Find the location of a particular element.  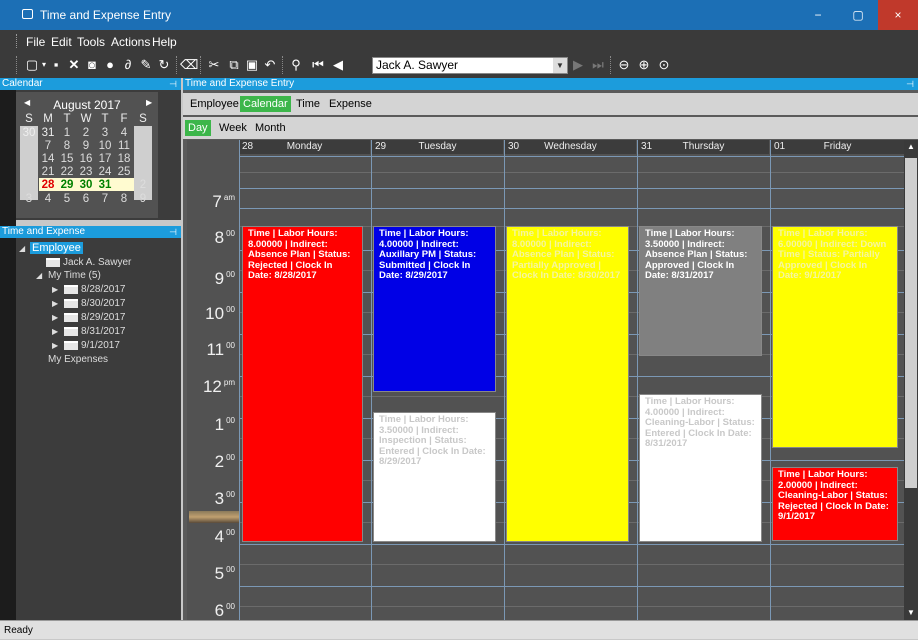

calendar-day: 29 is located at coordinates (67, 185).